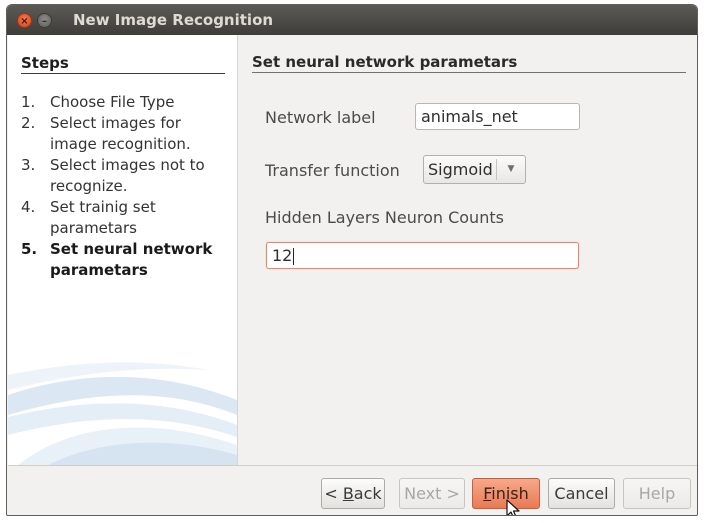 The height and width of the screenshot is (523, 706). What do you see at coordinates (348, 493) in the screenshot?
I see `back-mnemonic: B` at bounding box center [348, 493].